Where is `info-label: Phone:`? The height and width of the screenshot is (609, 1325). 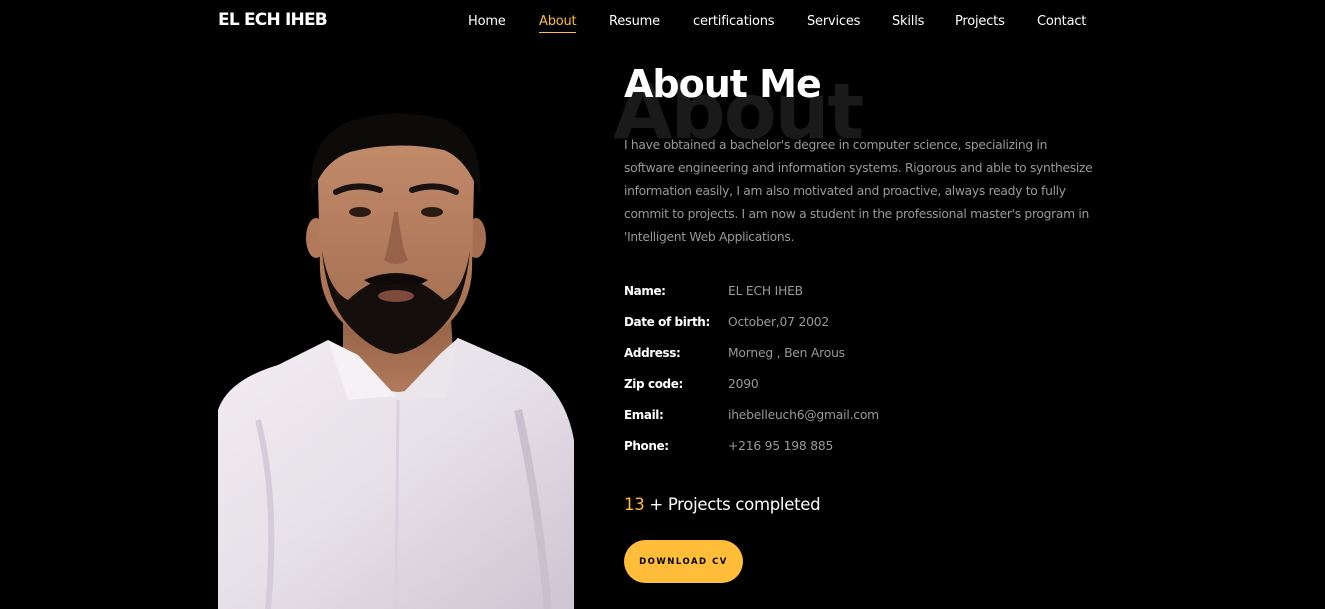 info-label: Phone: is located at coordinates (646, 446).